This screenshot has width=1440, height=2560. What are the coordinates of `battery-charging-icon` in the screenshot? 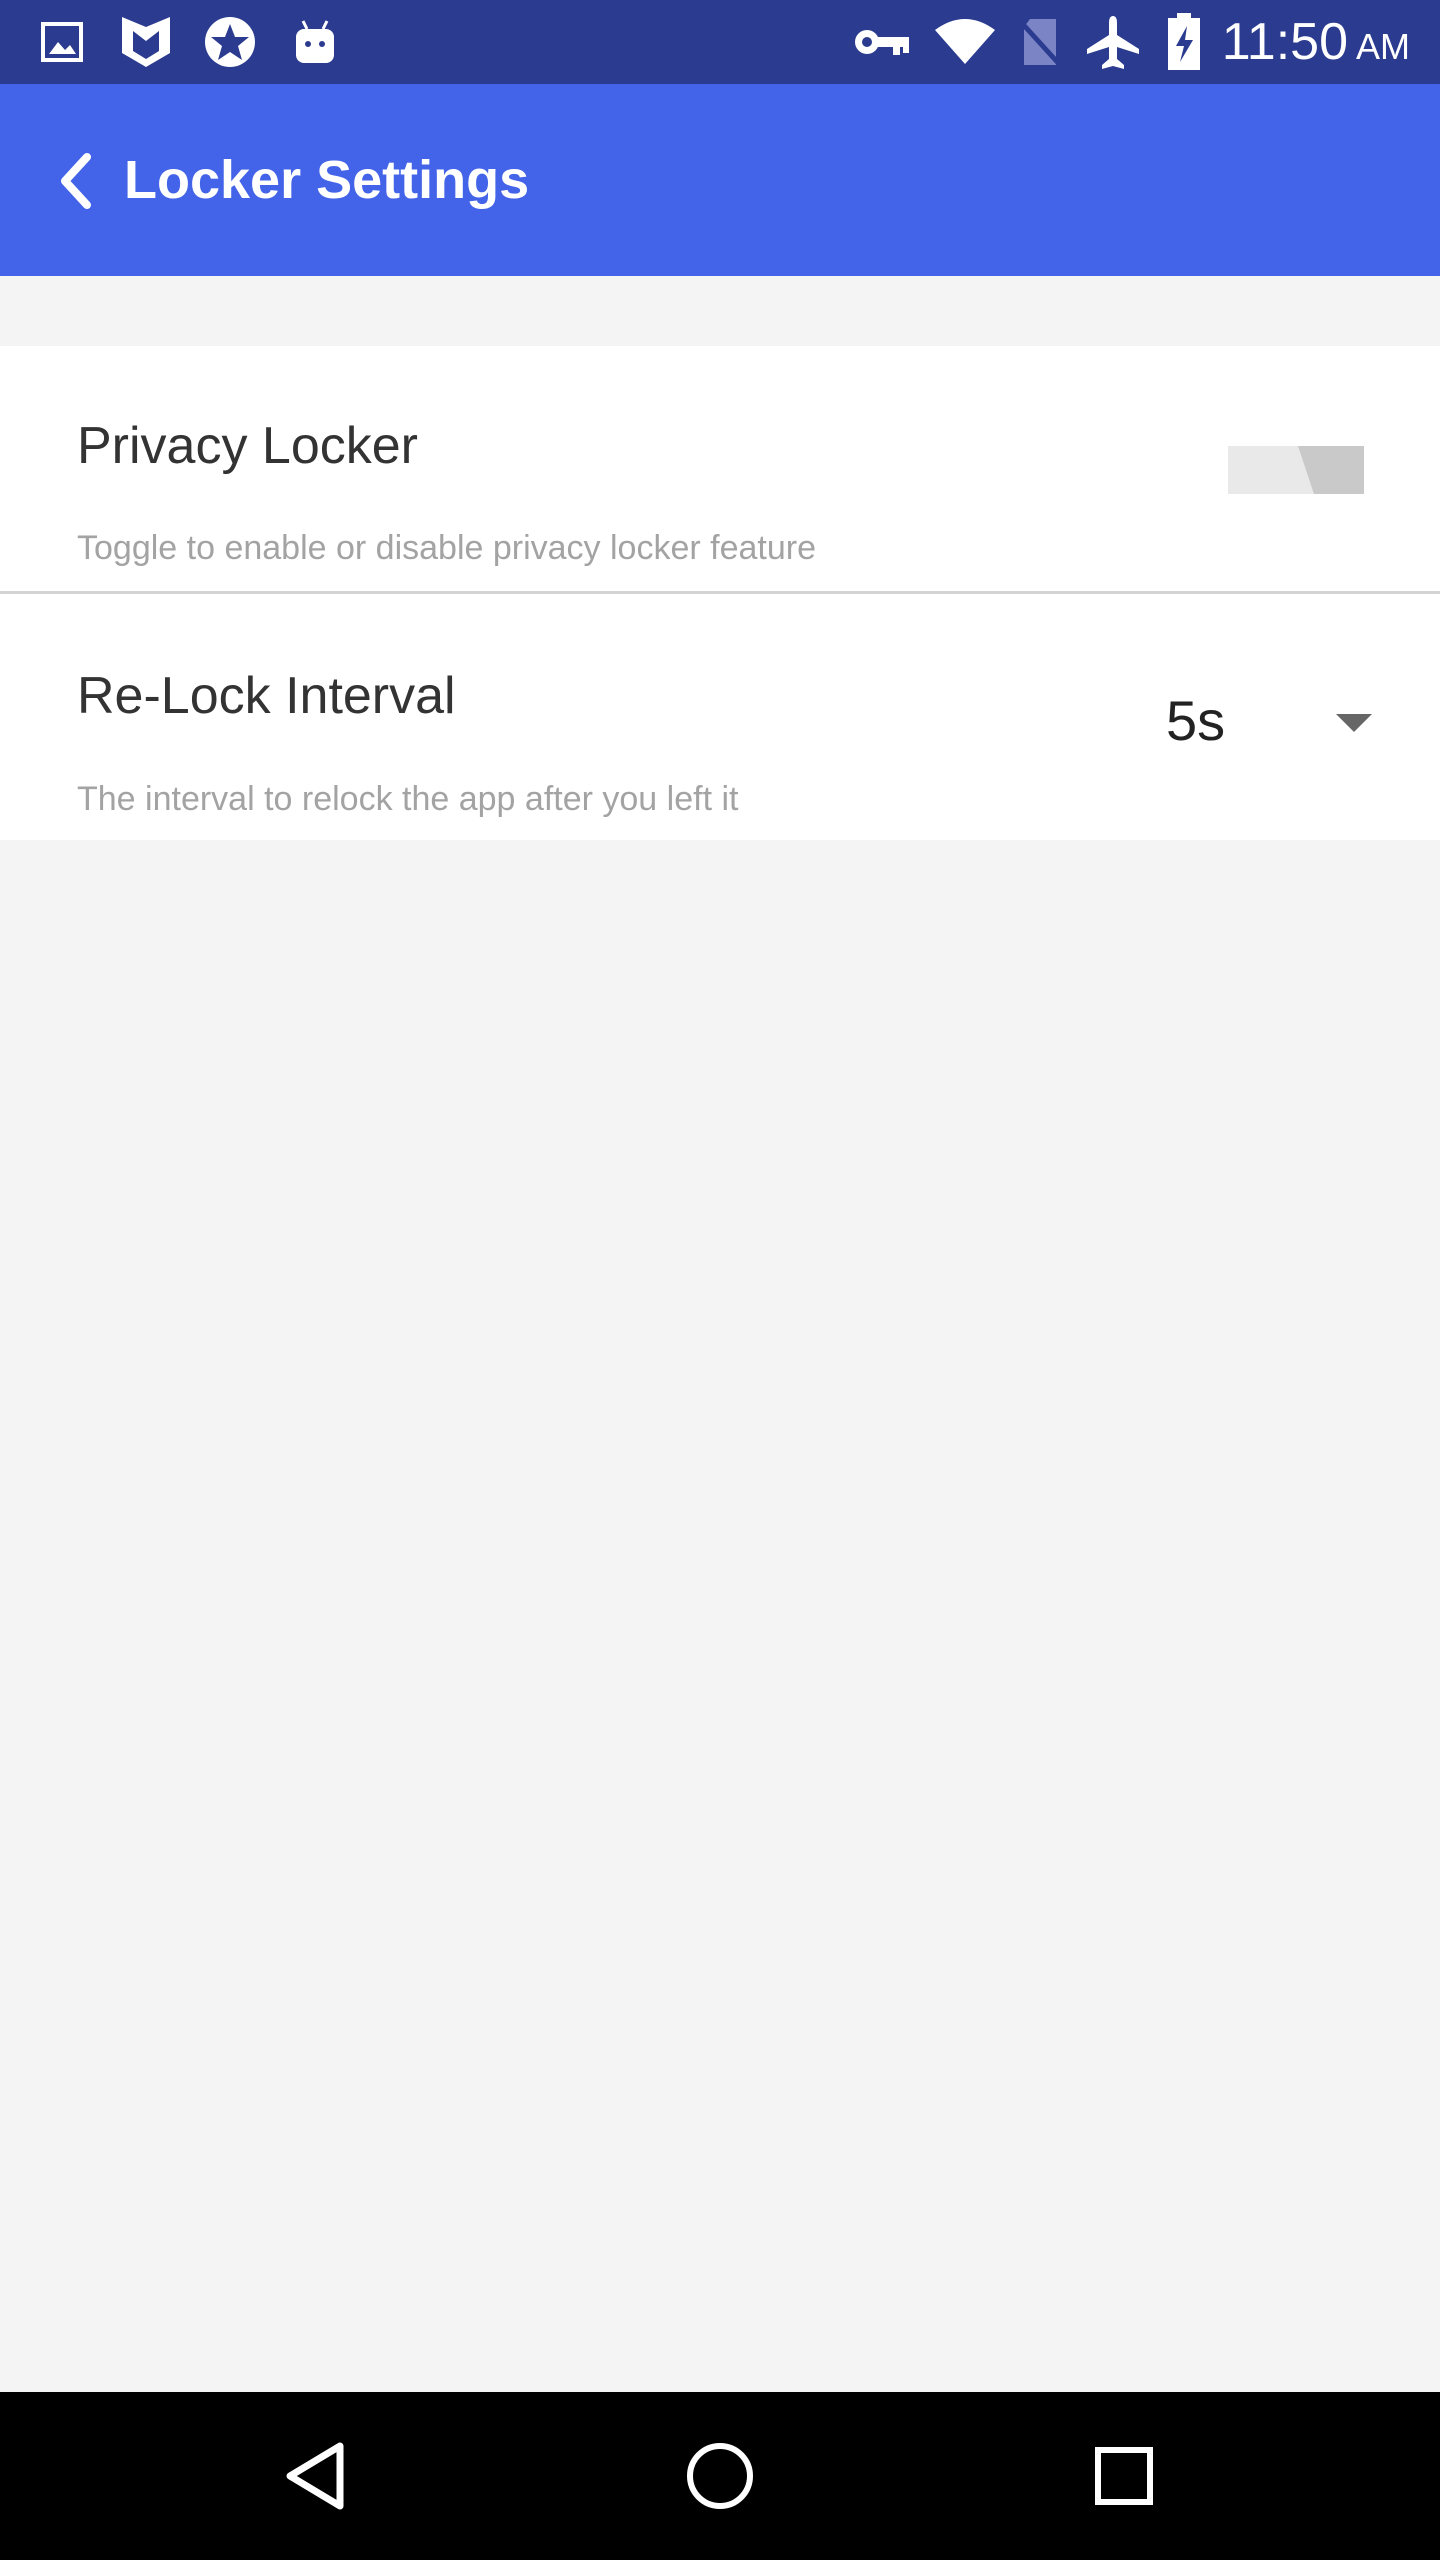 It's located at (1184, 42).